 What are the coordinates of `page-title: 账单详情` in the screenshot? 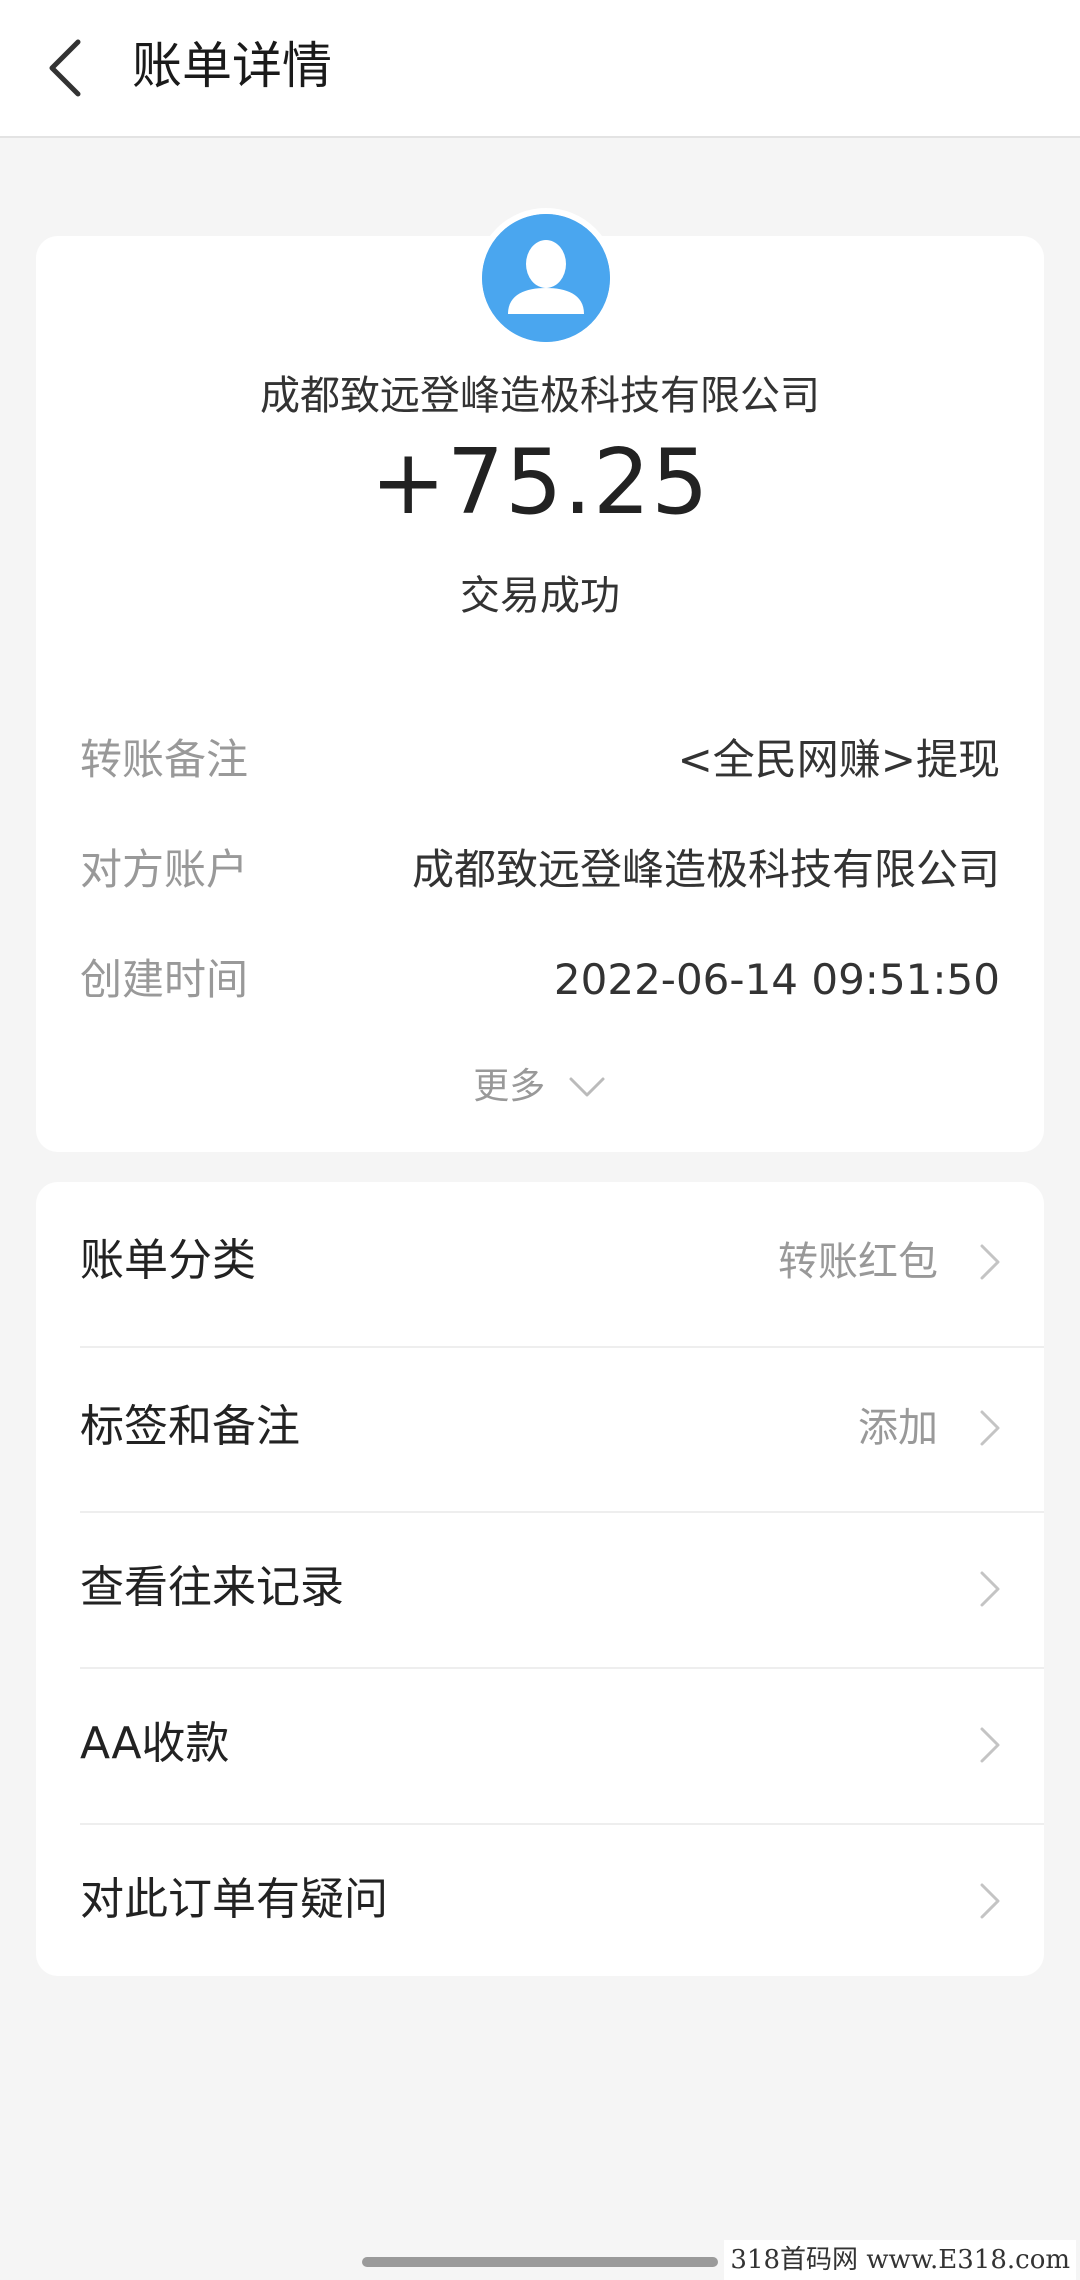 It's located at (232, 66).